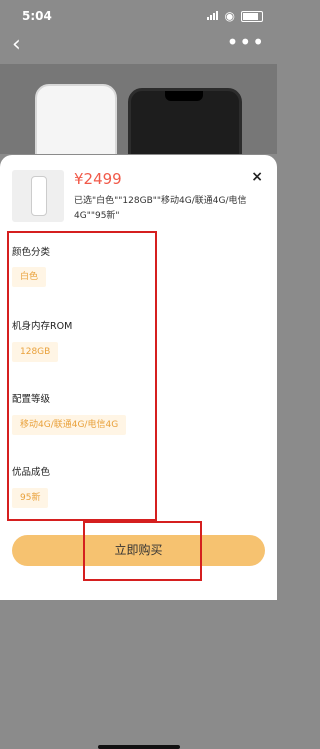 This screenshot has height=749, width=320. What do you see at coordinates (138, 46) in the screenshot?
I see `top-navigation: ‹ •••` at bounding box center [138, 46].